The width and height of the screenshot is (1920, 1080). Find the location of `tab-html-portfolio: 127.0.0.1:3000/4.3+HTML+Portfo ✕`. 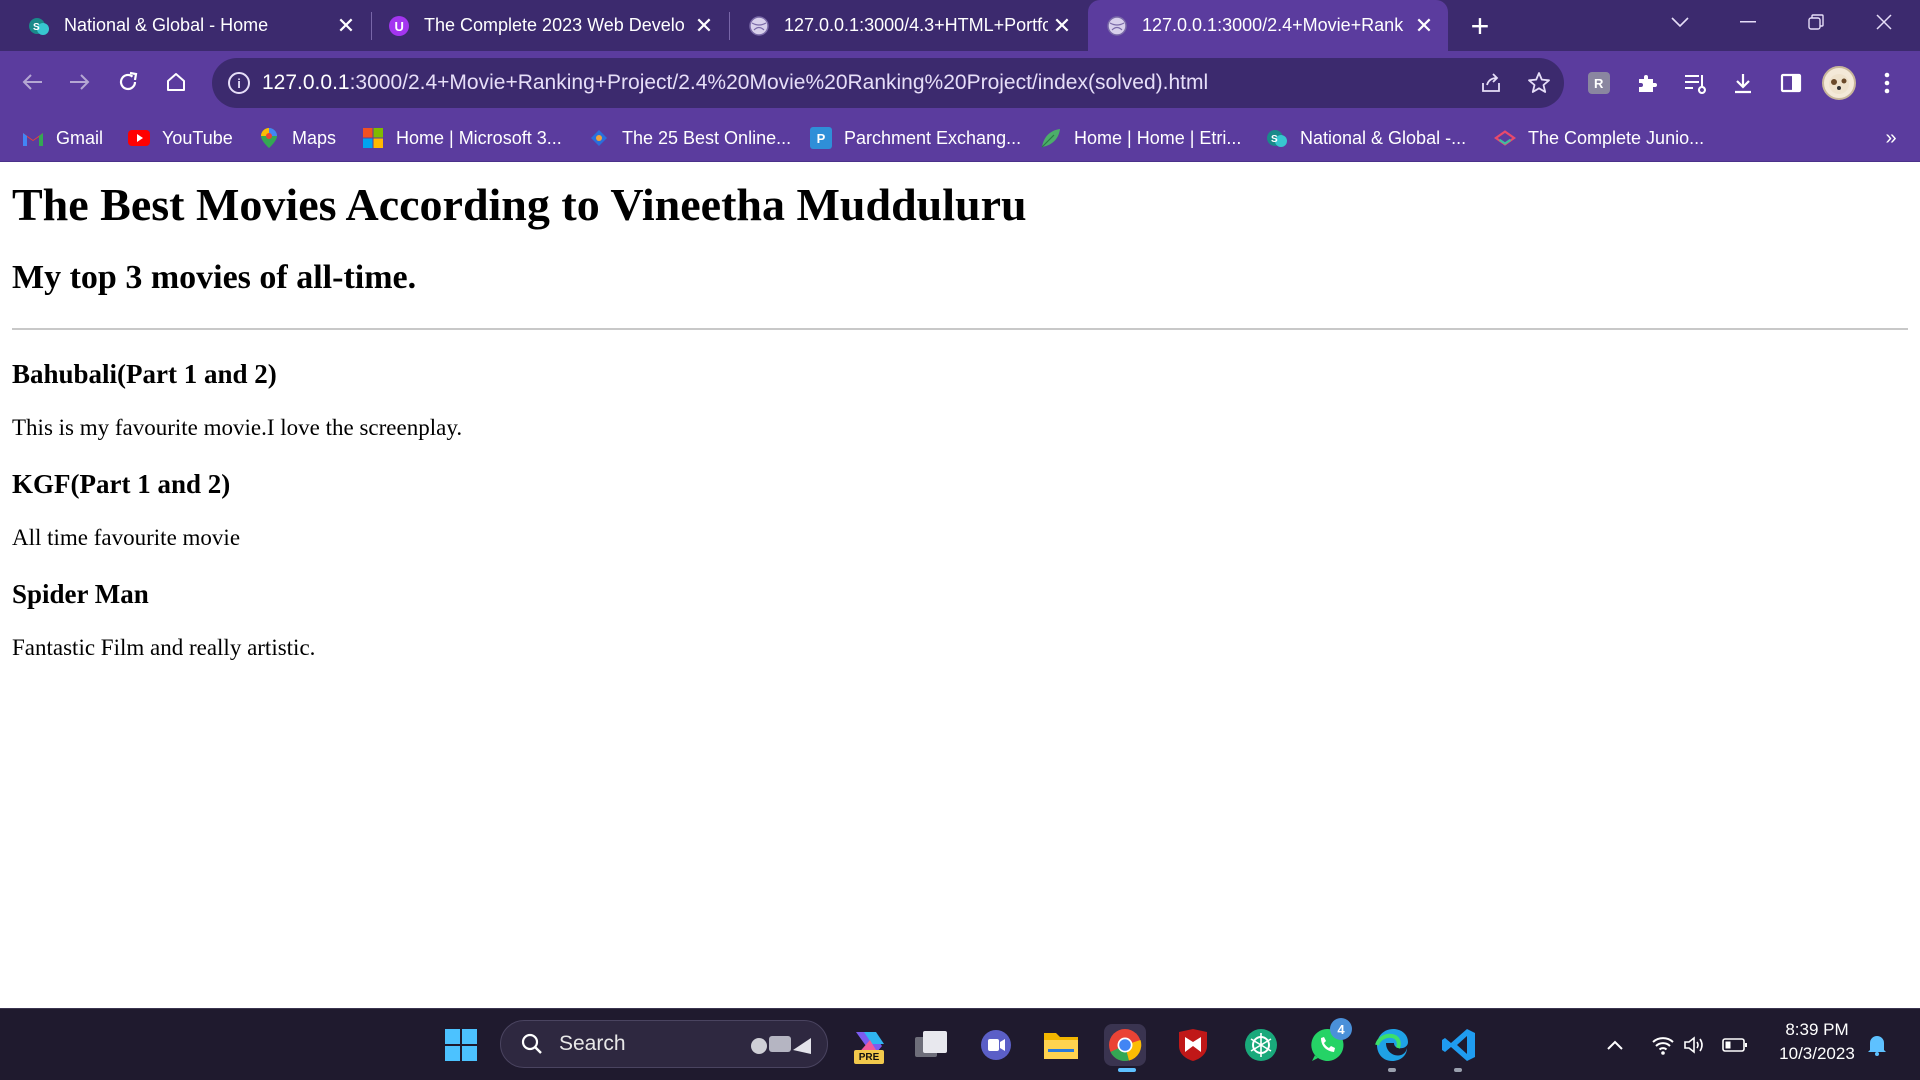

tab-html-portfolio: 127.0.0.1:3000/4.3+HTML+Portfo ✕ is located at coordinates (903, 25).